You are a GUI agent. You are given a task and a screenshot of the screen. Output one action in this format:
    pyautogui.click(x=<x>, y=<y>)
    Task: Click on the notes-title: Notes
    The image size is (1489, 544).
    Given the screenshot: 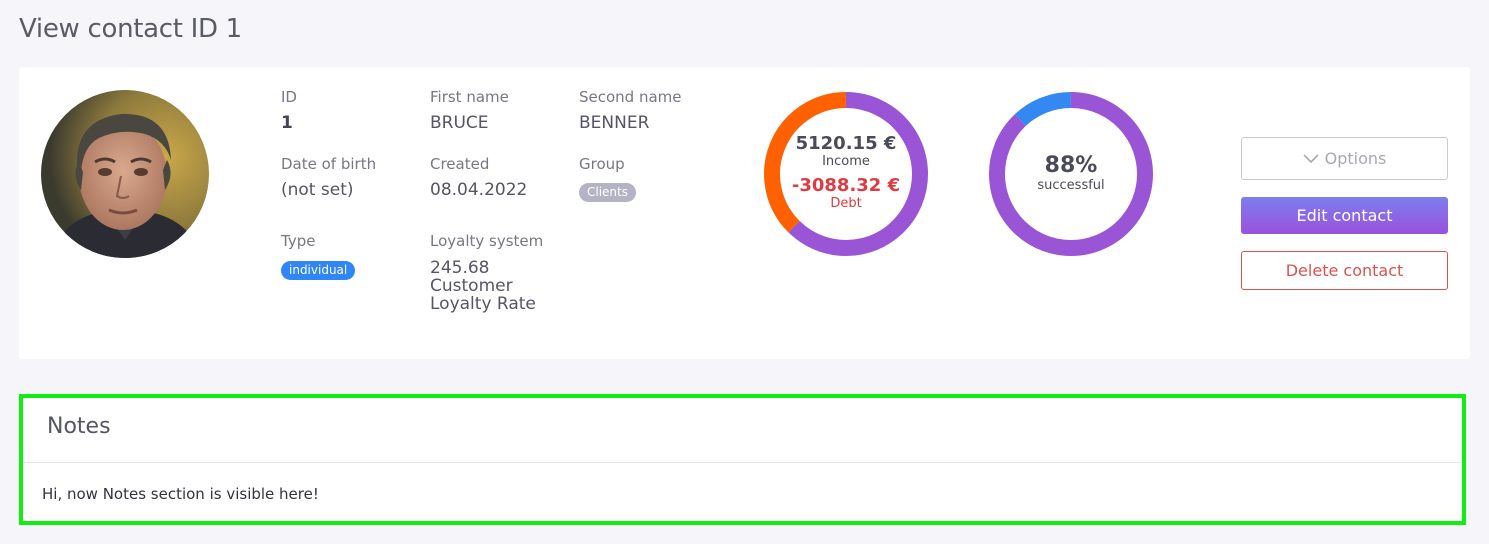 What is the action you would take?
    pyautogui.click(x=79, y=426)
    